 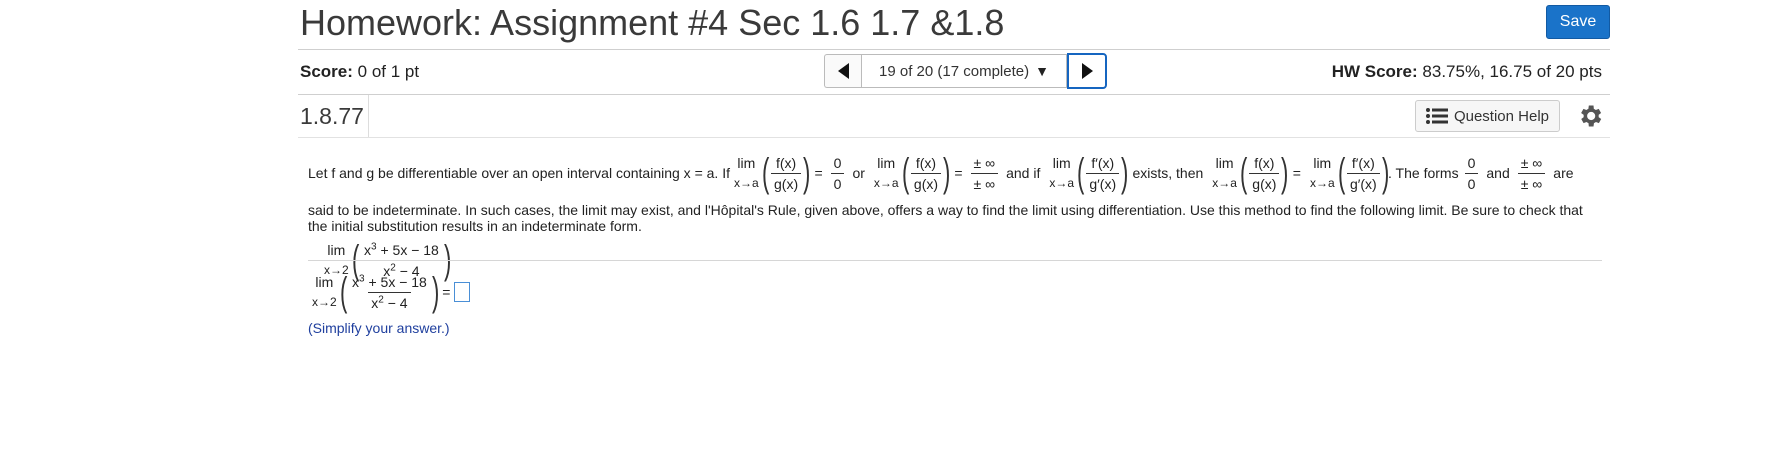 What do you see at coordinates (324, 302) in the screenshot?
I see `lim-subscript: x→2` at bounding box center [324, 302].